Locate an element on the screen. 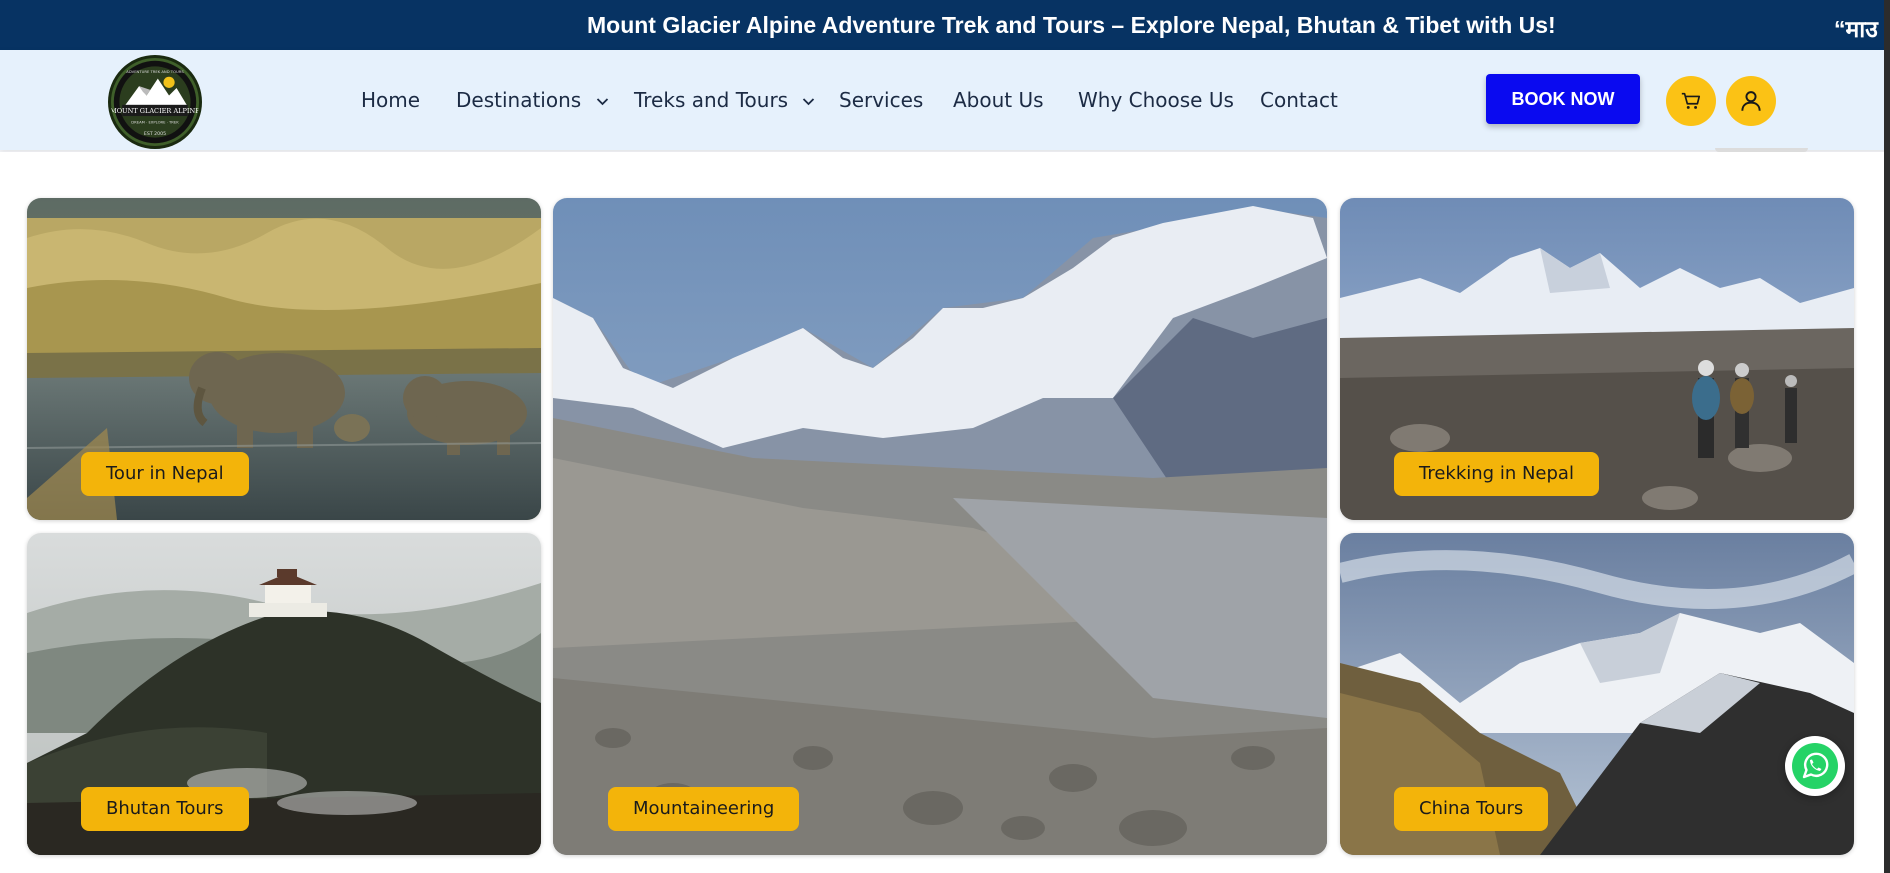 The image size is (1890, 873). card-china-tours: China Tours is located at coordinates (1597, 694).